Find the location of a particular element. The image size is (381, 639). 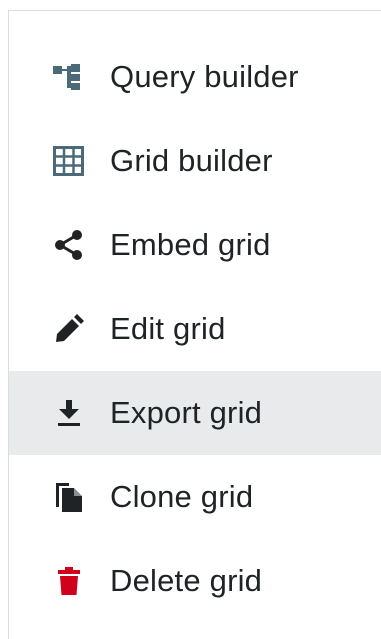

menu-item-label: Edit grid is located at coordinates (168, 328).